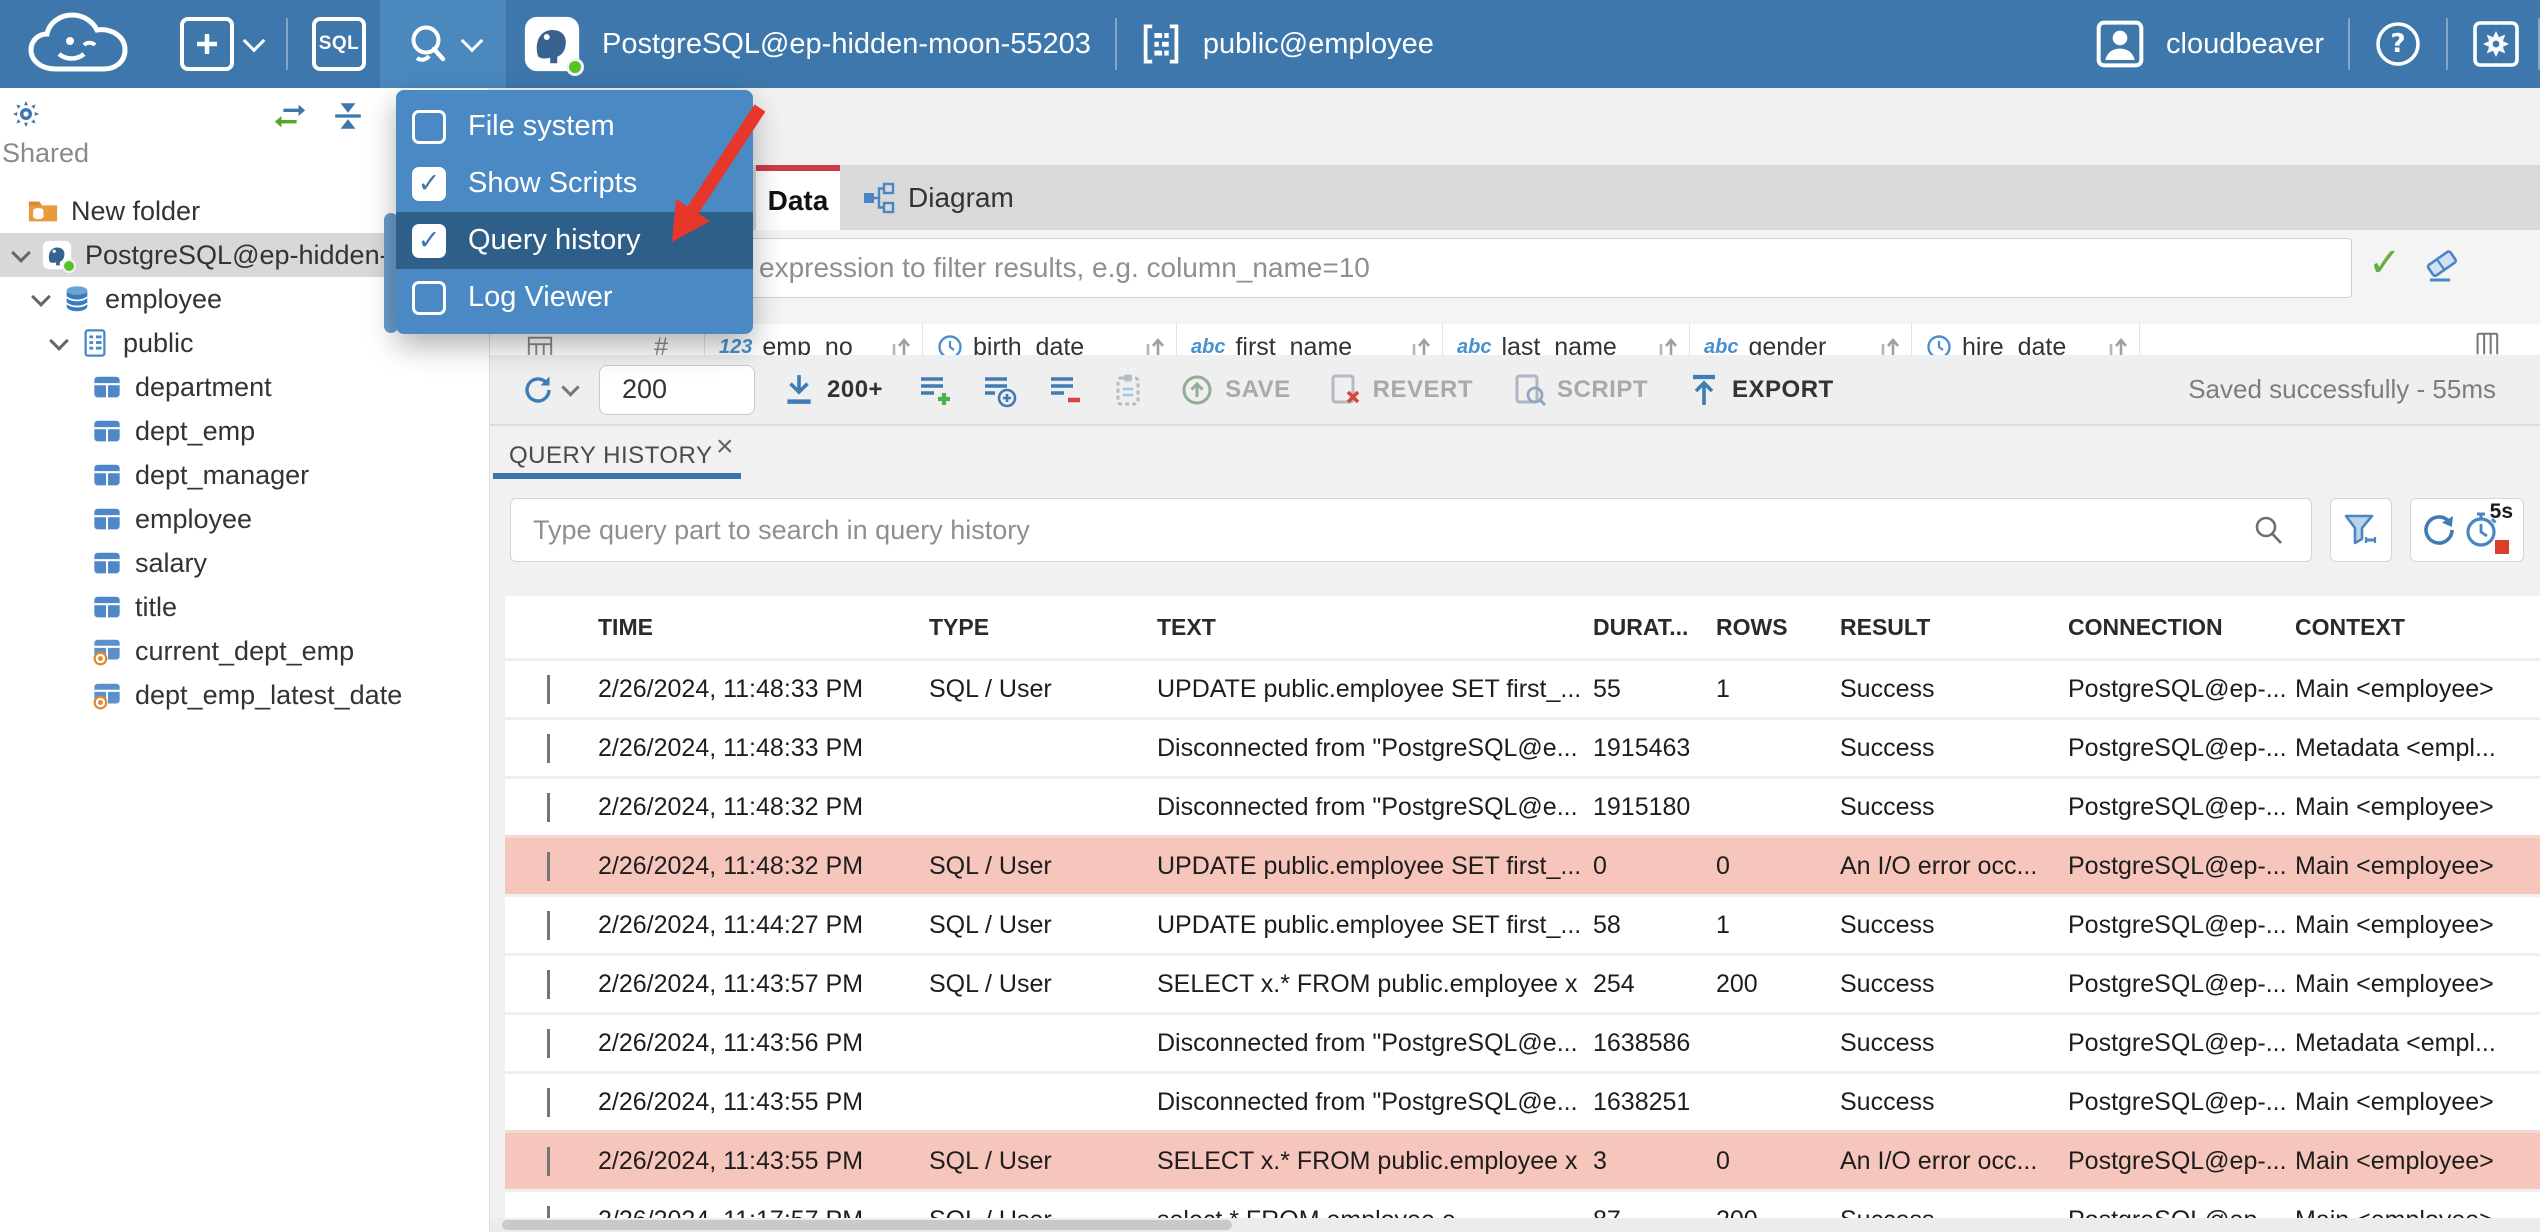 The image size is (2540, 1232). What do you see at coordinates (574, 297) in the screenshot?
I see `menu-item-log-viewer: Log Viewer` at bounding box center [574, 297].